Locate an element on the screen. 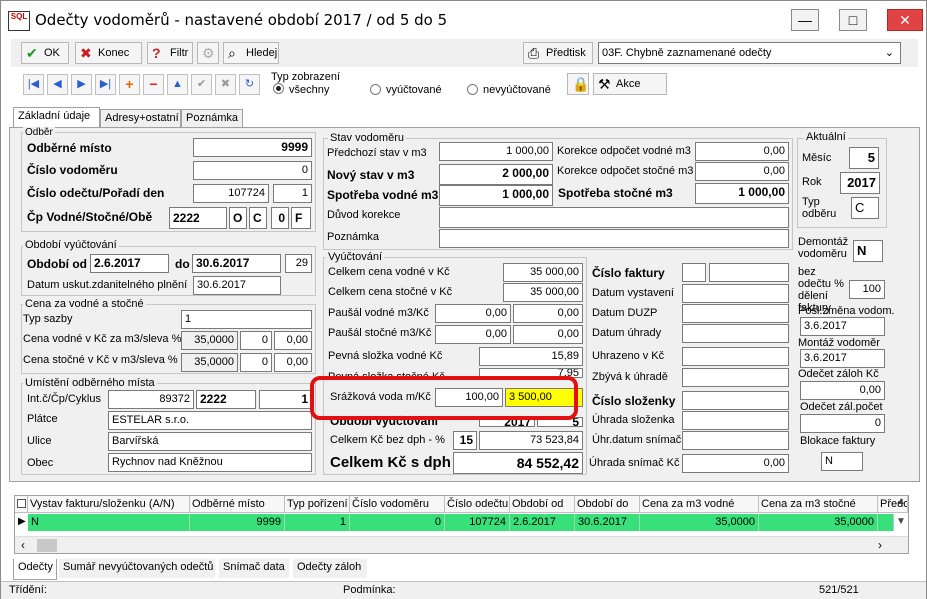  minimize-button: — is located at coordinates (805, 20).